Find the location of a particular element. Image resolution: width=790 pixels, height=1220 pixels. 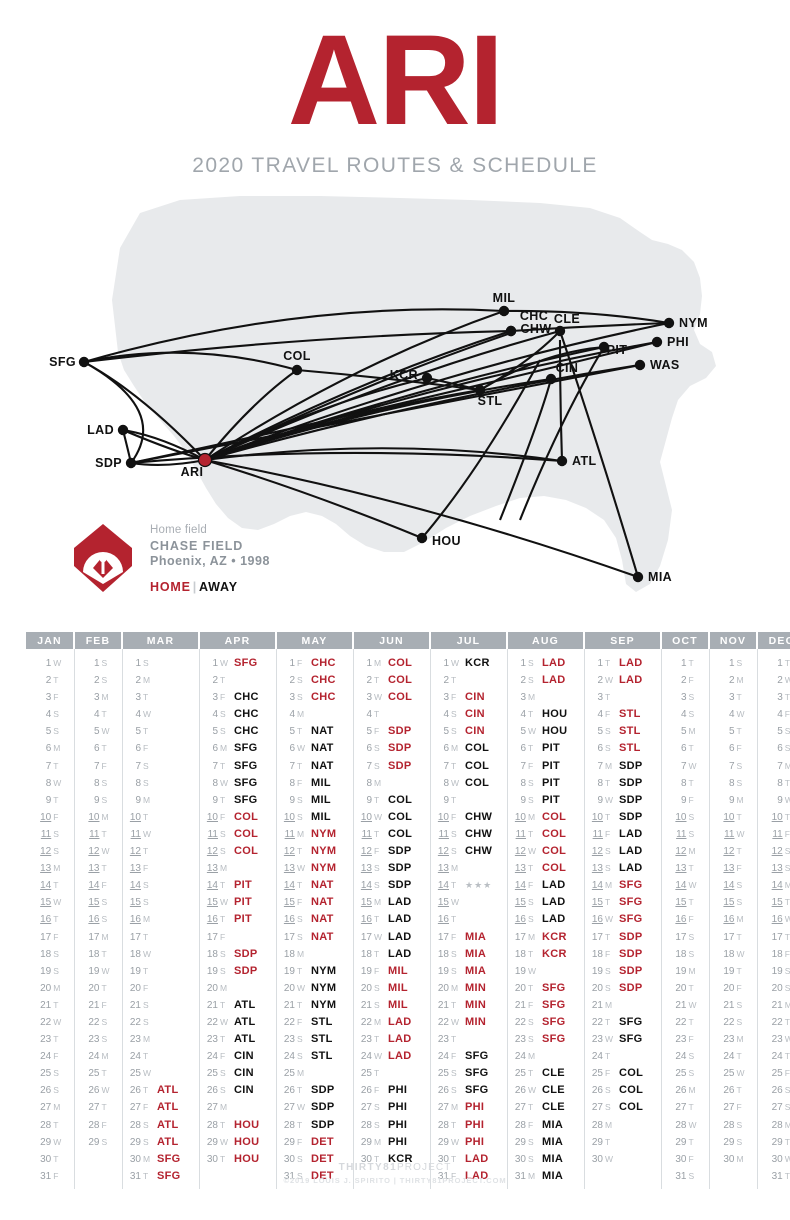

day-row: 22 F STL is located at coordinates (315, 1022).